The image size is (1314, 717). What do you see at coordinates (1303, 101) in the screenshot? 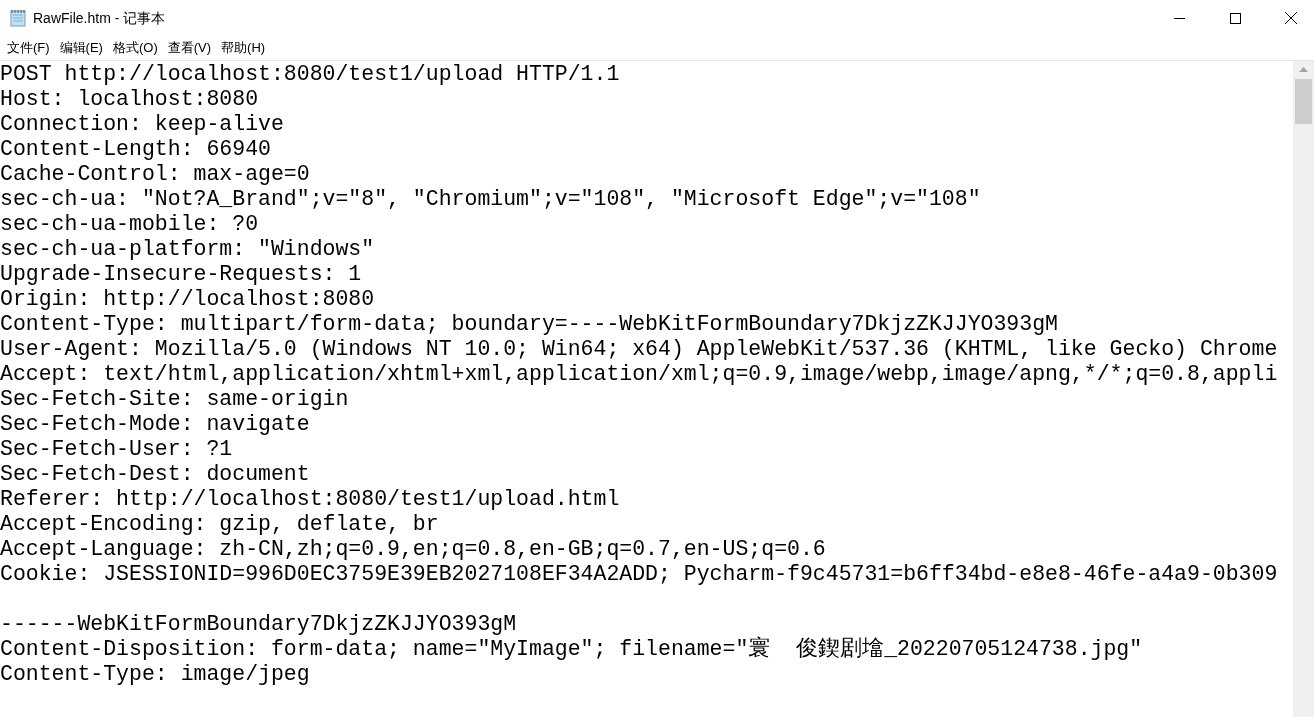
I see `scrollbar-thumb` at bounding box center [1303, 101].